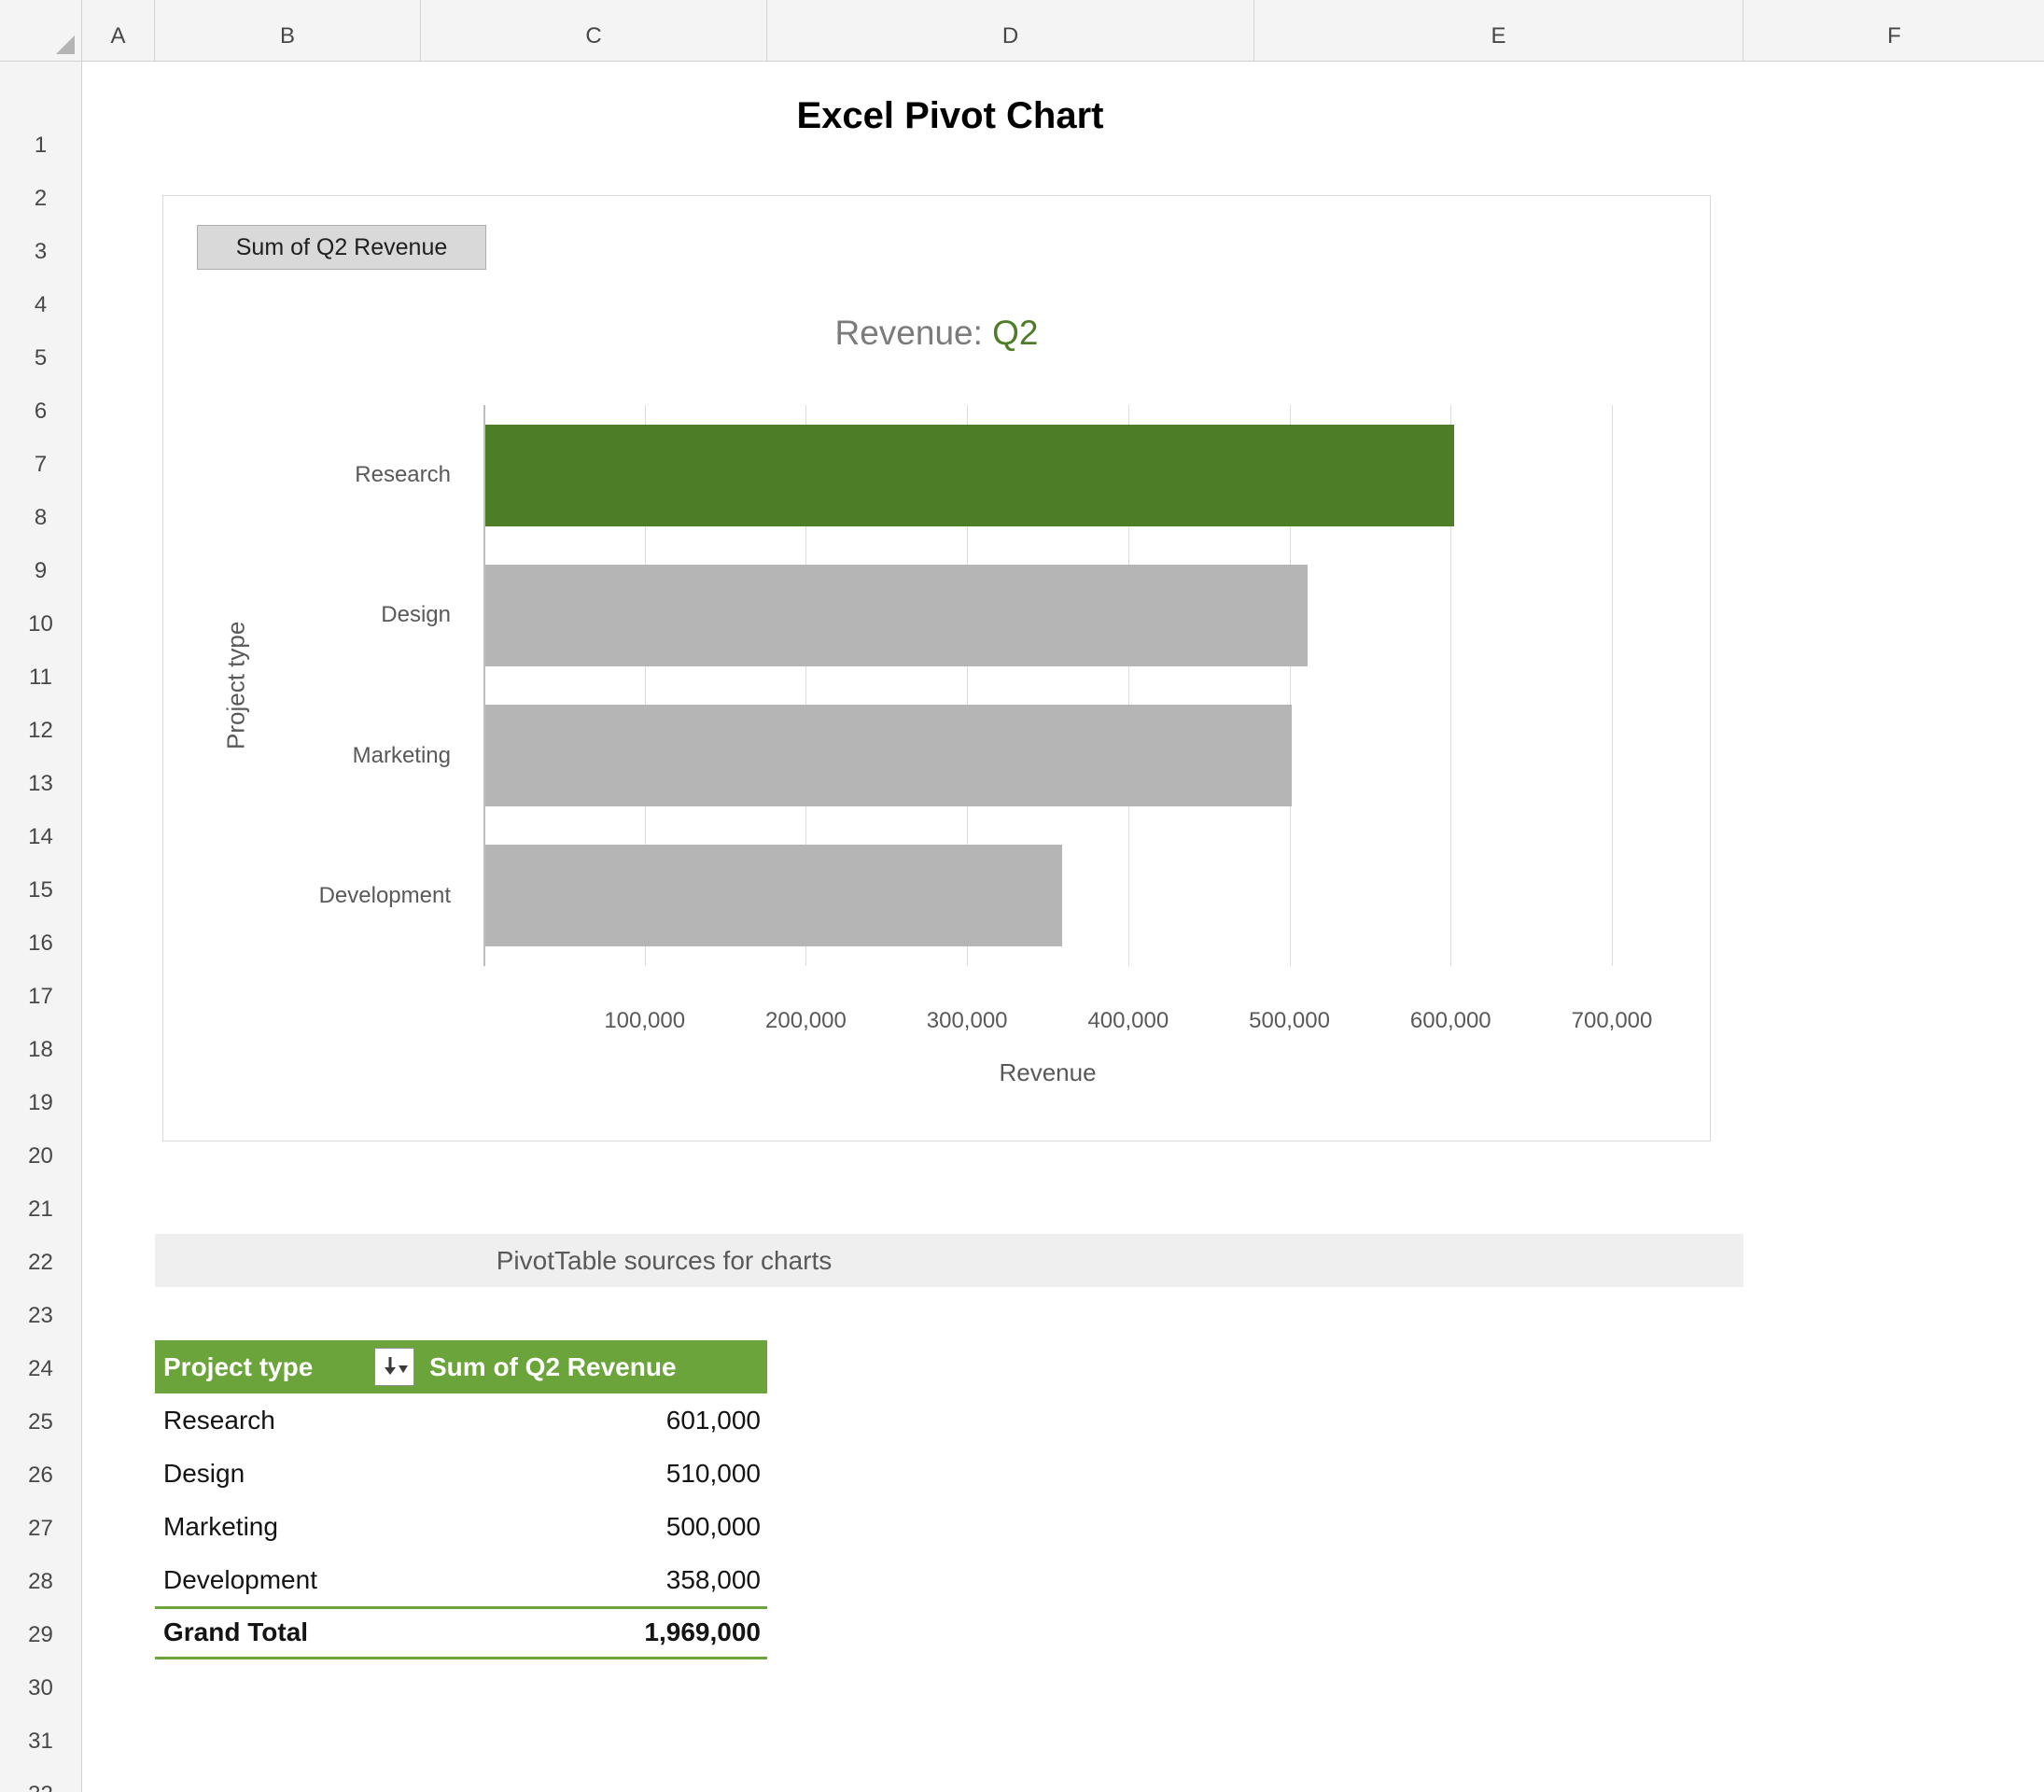 This screenshot has height=1792, width=2044. Describe the element at coordinates (40, 1739) in the screenshot. I see `row-header-31: 31` at that location.